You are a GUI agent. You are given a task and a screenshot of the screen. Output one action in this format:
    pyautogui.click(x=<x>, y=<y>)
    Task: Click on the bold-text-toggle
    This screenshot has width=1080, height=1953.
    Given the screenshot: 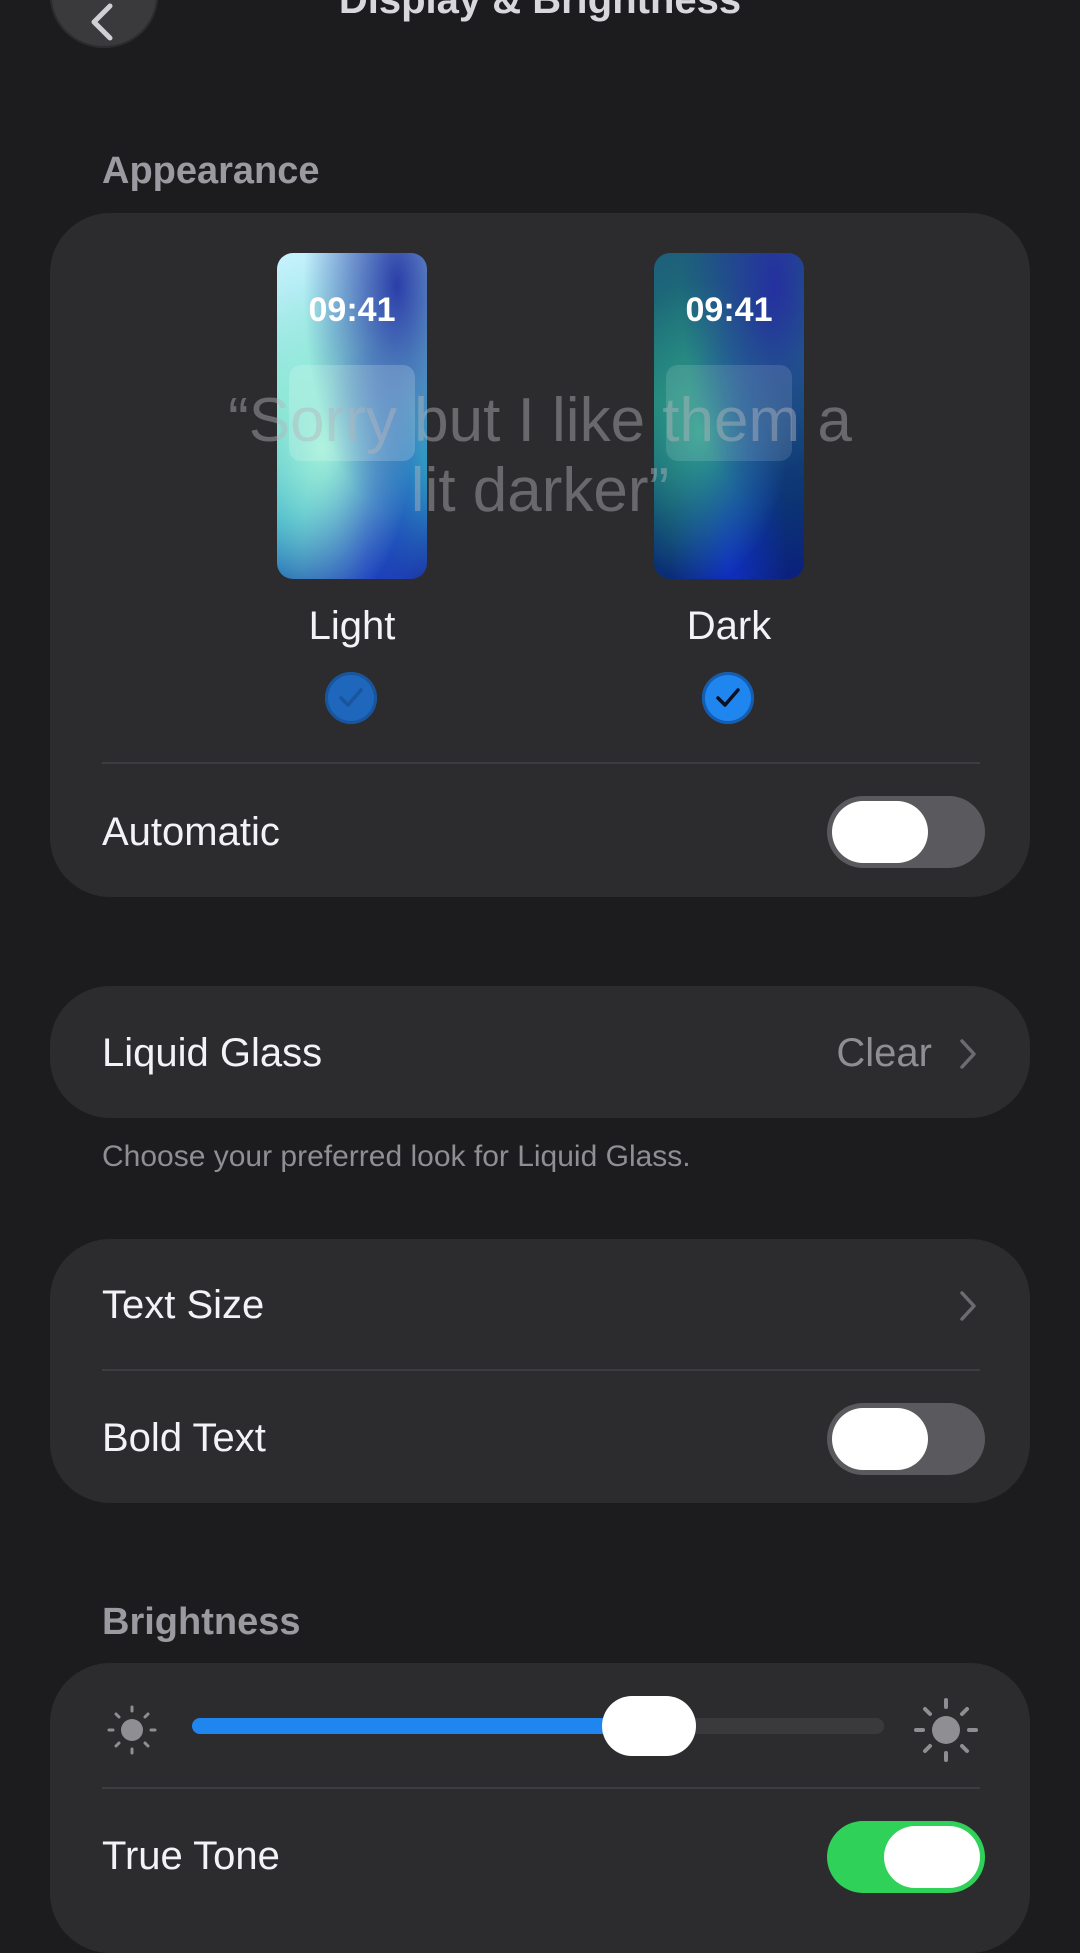 What is the action you would take?
    pyautogui.click(x=906, y=1439)
    